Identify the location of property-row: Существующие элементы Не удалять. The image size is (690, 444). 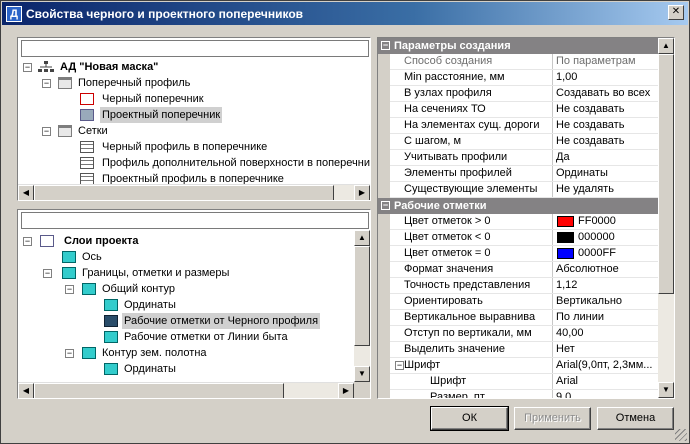
(518, 190).